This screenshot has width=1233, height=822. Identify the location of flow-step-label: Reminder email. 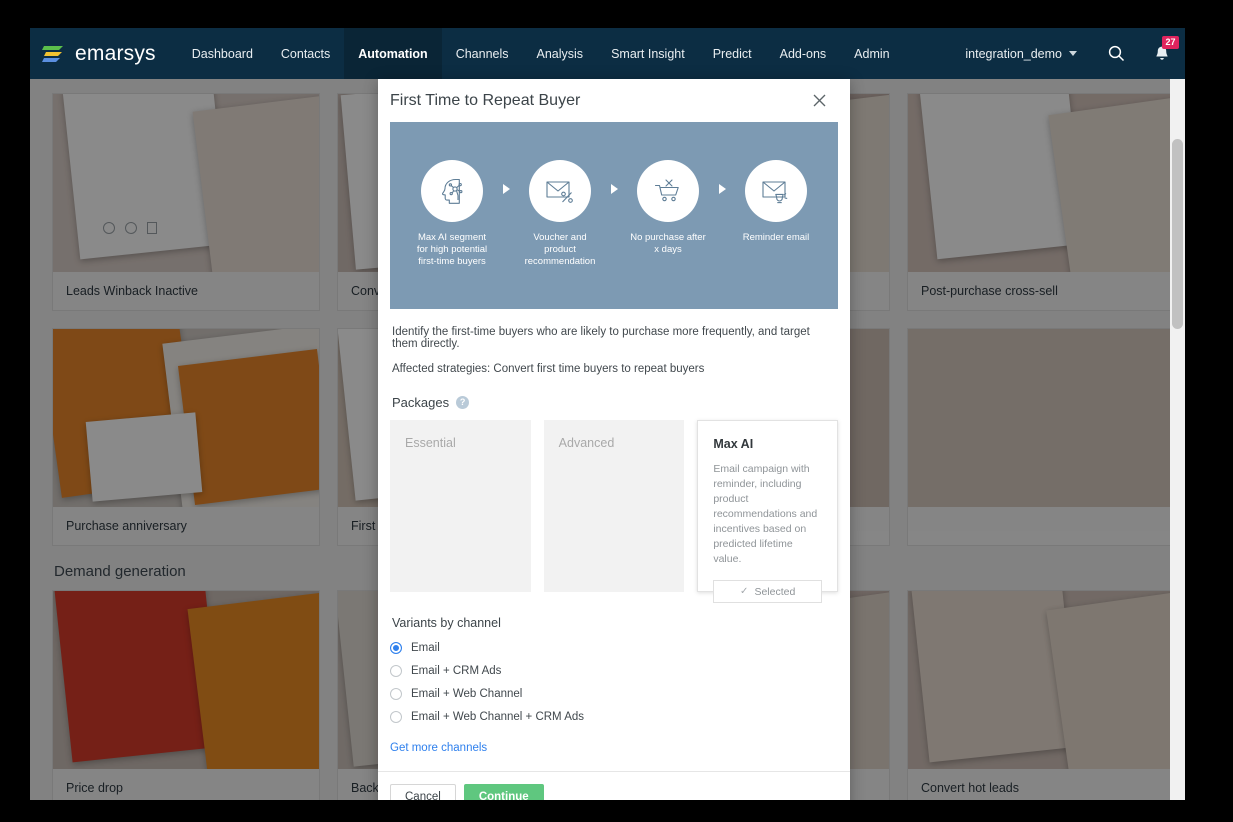
(776, 237).